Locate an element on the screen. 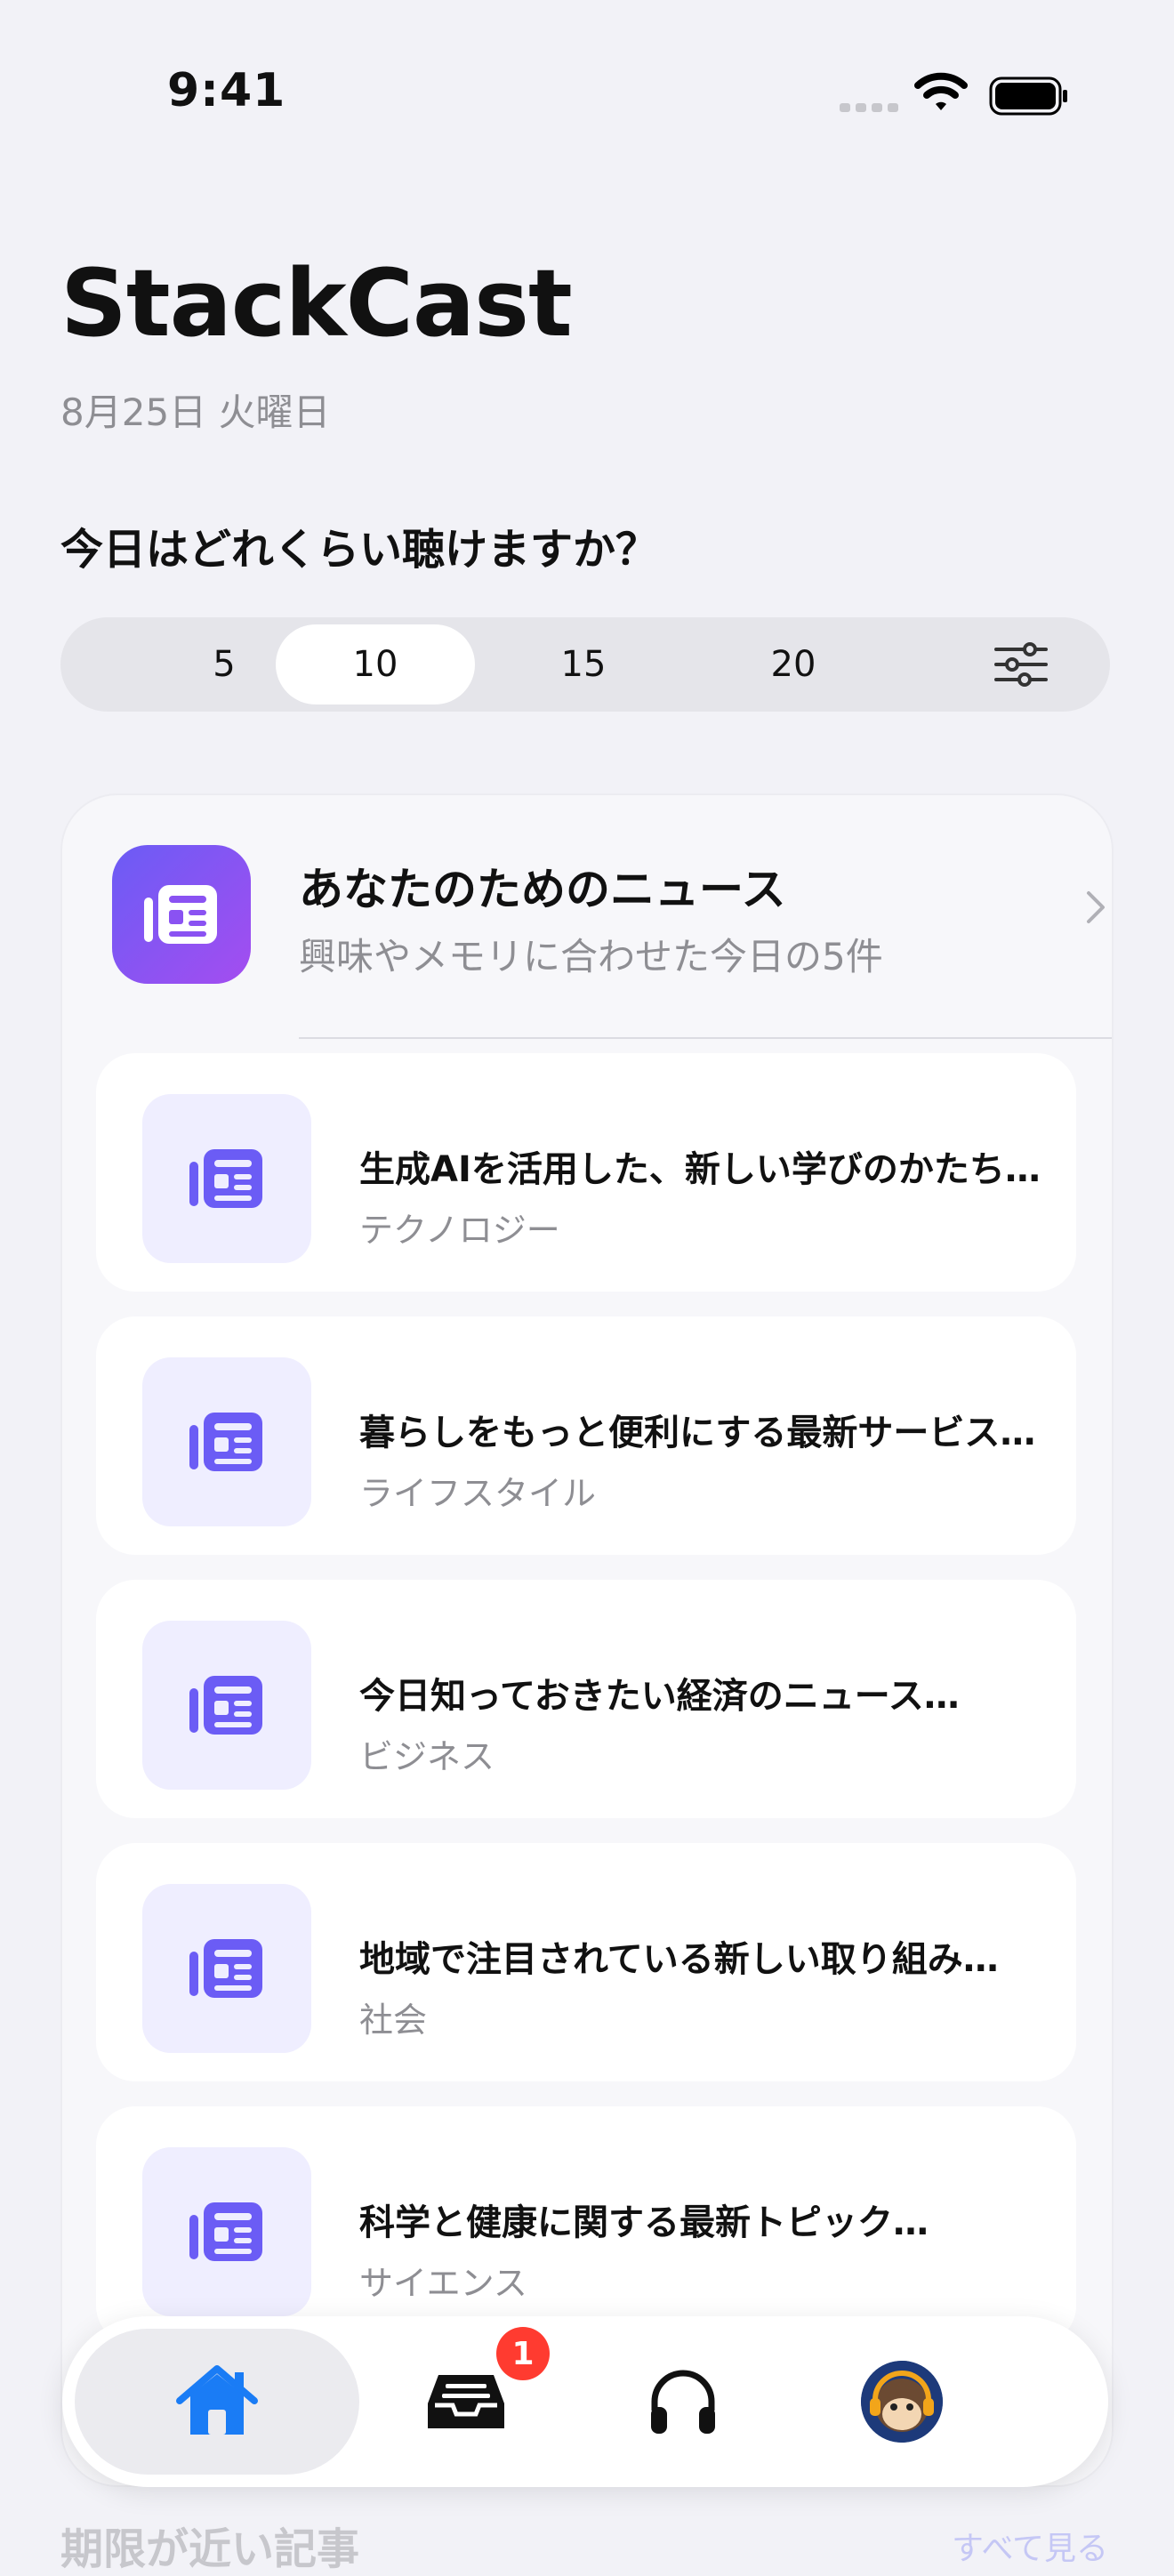 The height and width of the screenshot is (2576, 1174). home-icon is located at coordinates (217, 2400).